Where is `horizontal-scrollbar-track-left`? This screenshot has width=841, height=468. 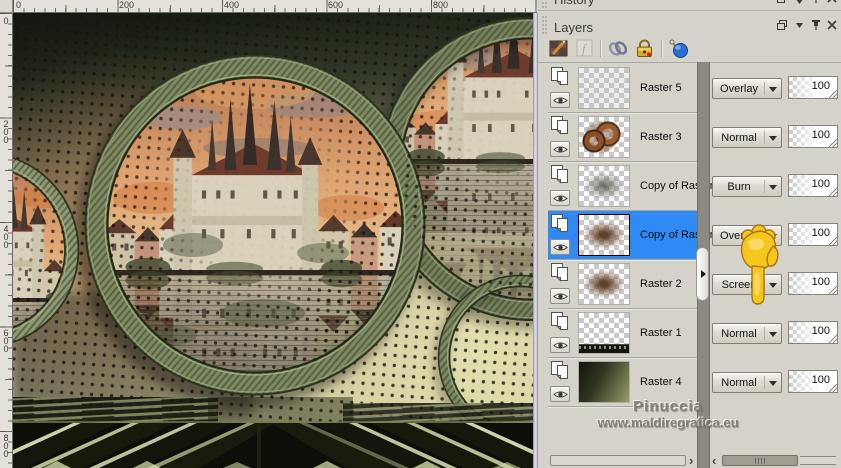
horizontal-scrollbar-track-left is located at coordinates (618, 460).